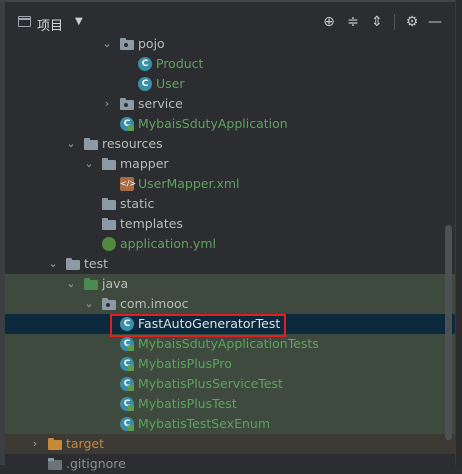  Describe the element at coordinates (144, 163) in the screenshot. I see `tree-item-label: mapper` at that location.